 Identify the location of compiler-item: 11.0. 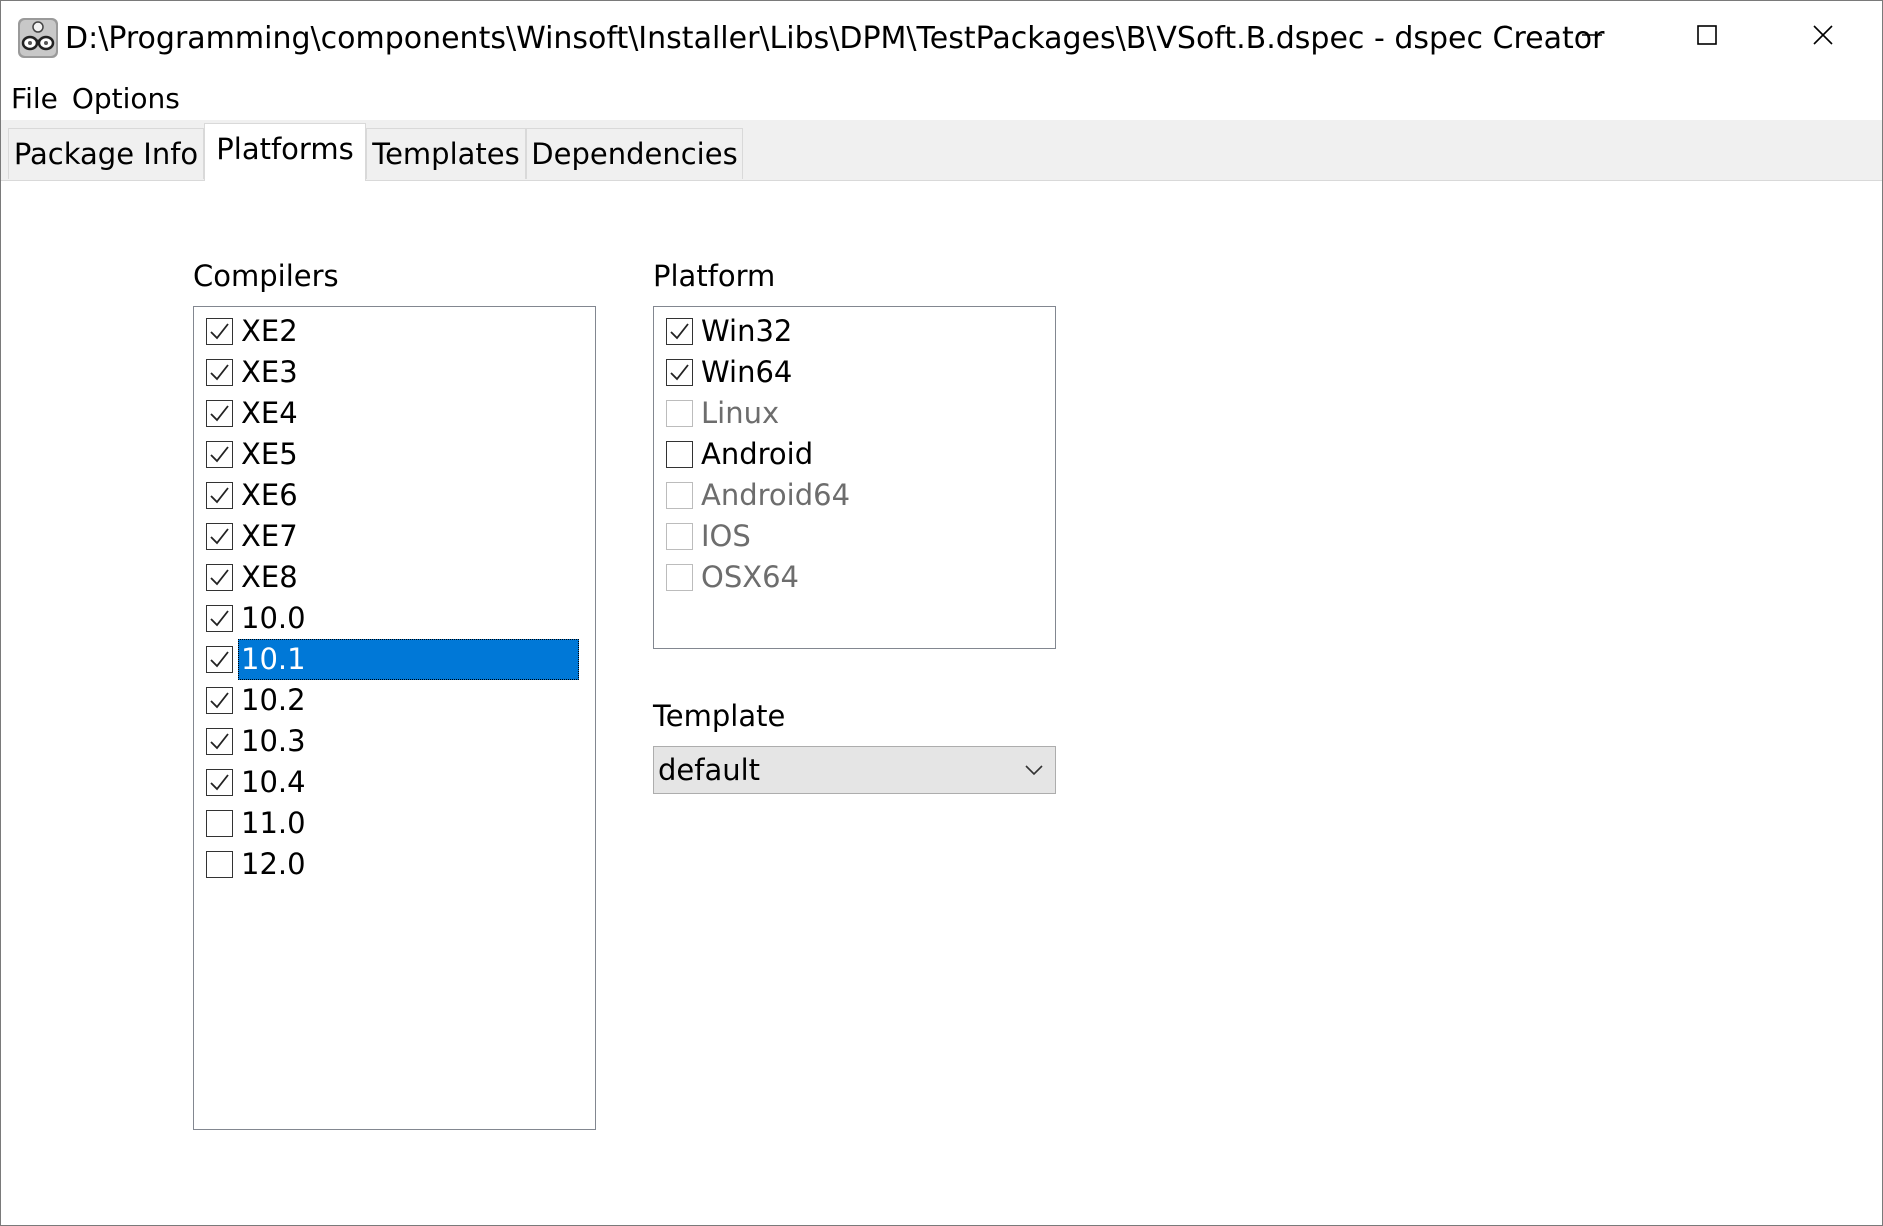
(394, 823).